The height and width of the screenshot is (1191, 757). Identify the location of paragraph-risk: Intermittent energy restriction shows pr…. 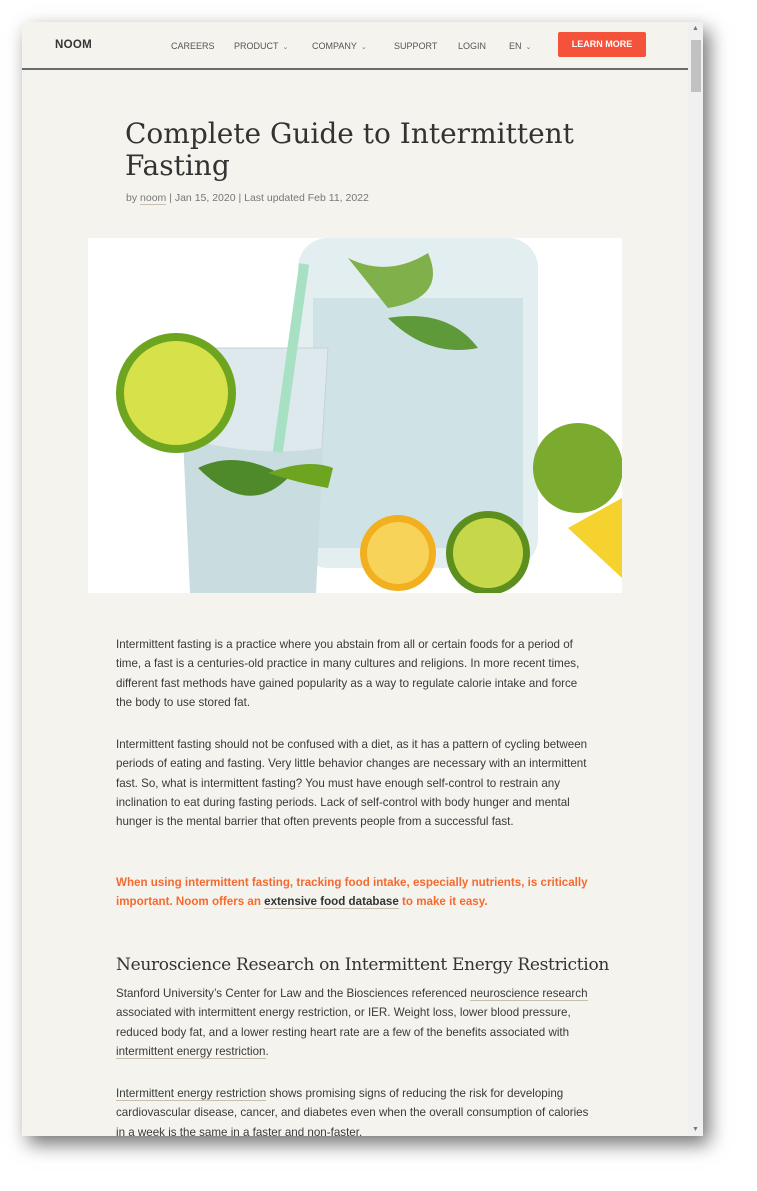
(356, 1110).